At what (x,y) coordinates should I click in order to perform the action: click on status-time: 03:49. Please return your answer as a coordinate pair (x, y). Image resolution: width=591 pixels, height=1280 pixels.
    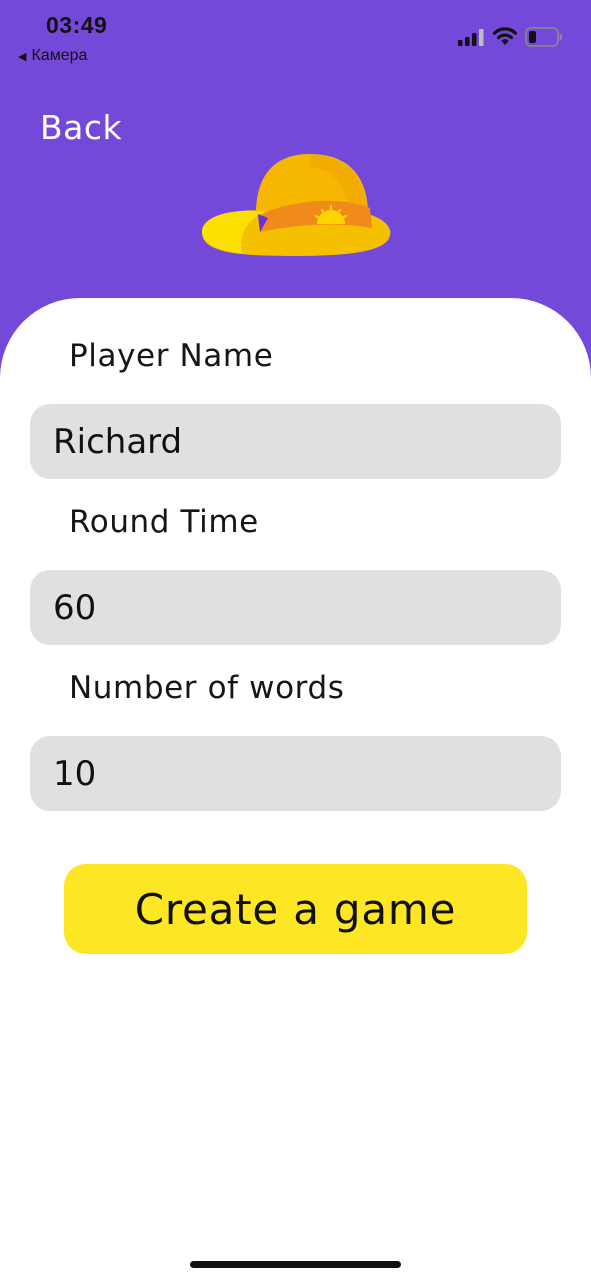
    Looking at the image, I should click on (77, 25).